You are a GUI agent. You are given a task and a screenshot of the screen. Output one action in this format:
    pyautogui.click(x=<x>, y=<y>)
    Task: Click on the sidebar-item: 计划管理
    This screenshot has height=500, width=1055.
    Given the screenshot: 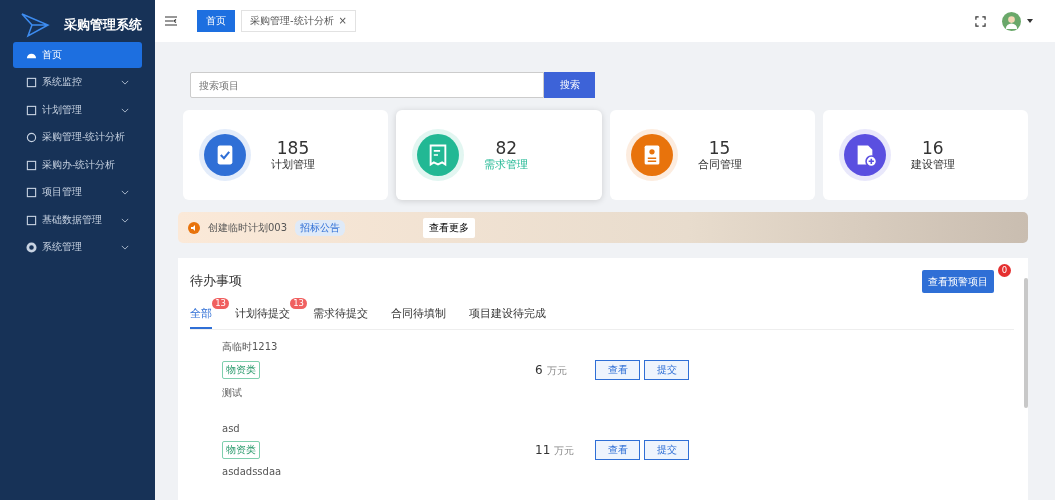 What is the action you would take?
    pyautogui.click(x=77, y=110)
    